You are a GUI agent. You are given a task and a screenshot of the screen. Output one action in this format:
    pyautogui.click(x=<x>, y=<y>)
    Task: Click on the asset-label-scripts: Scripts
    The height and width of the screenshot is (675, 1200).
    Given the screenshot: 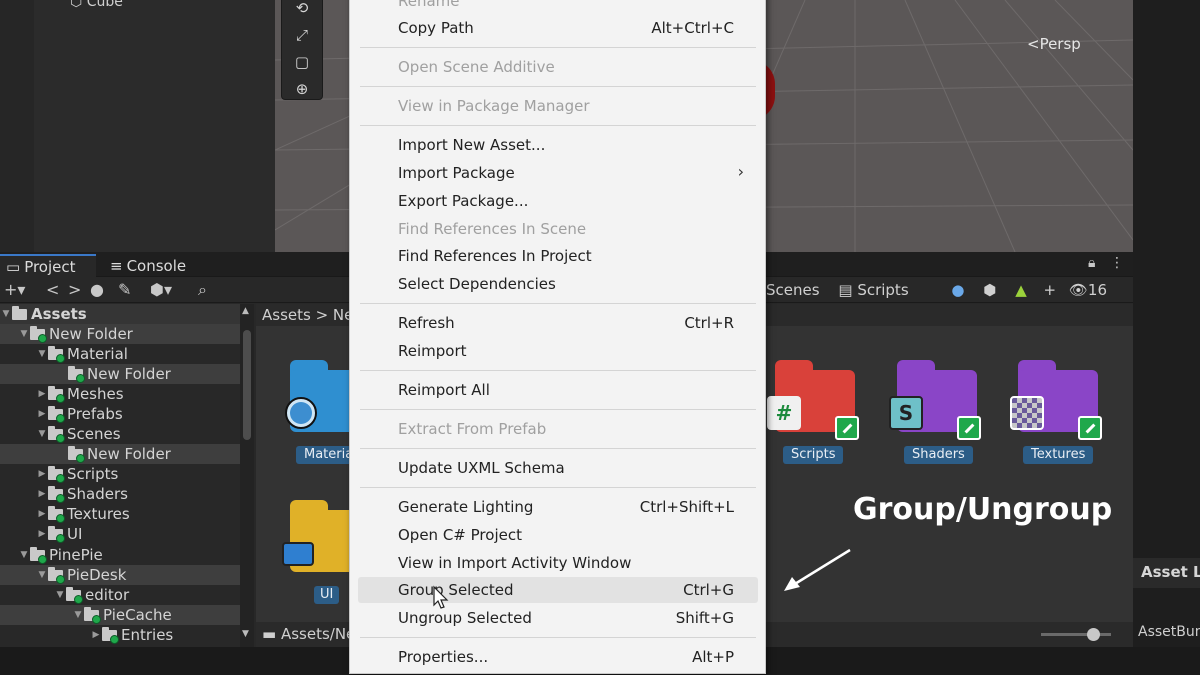 What is the action you would take?
    pyautogui.click(x=813, y=455)
    